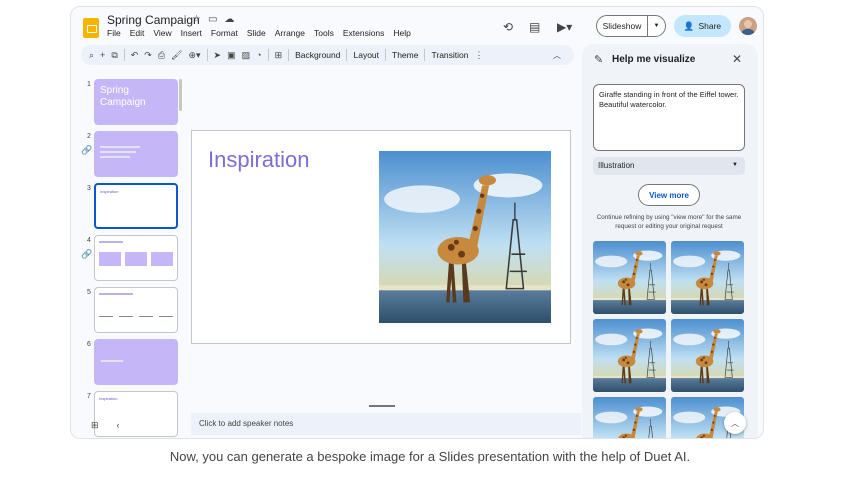 The height and width of the screenshot is (483, 860). Describe the element at coordinates (89, 188) in the screenshot. I see `slide-number: 3` at that location.